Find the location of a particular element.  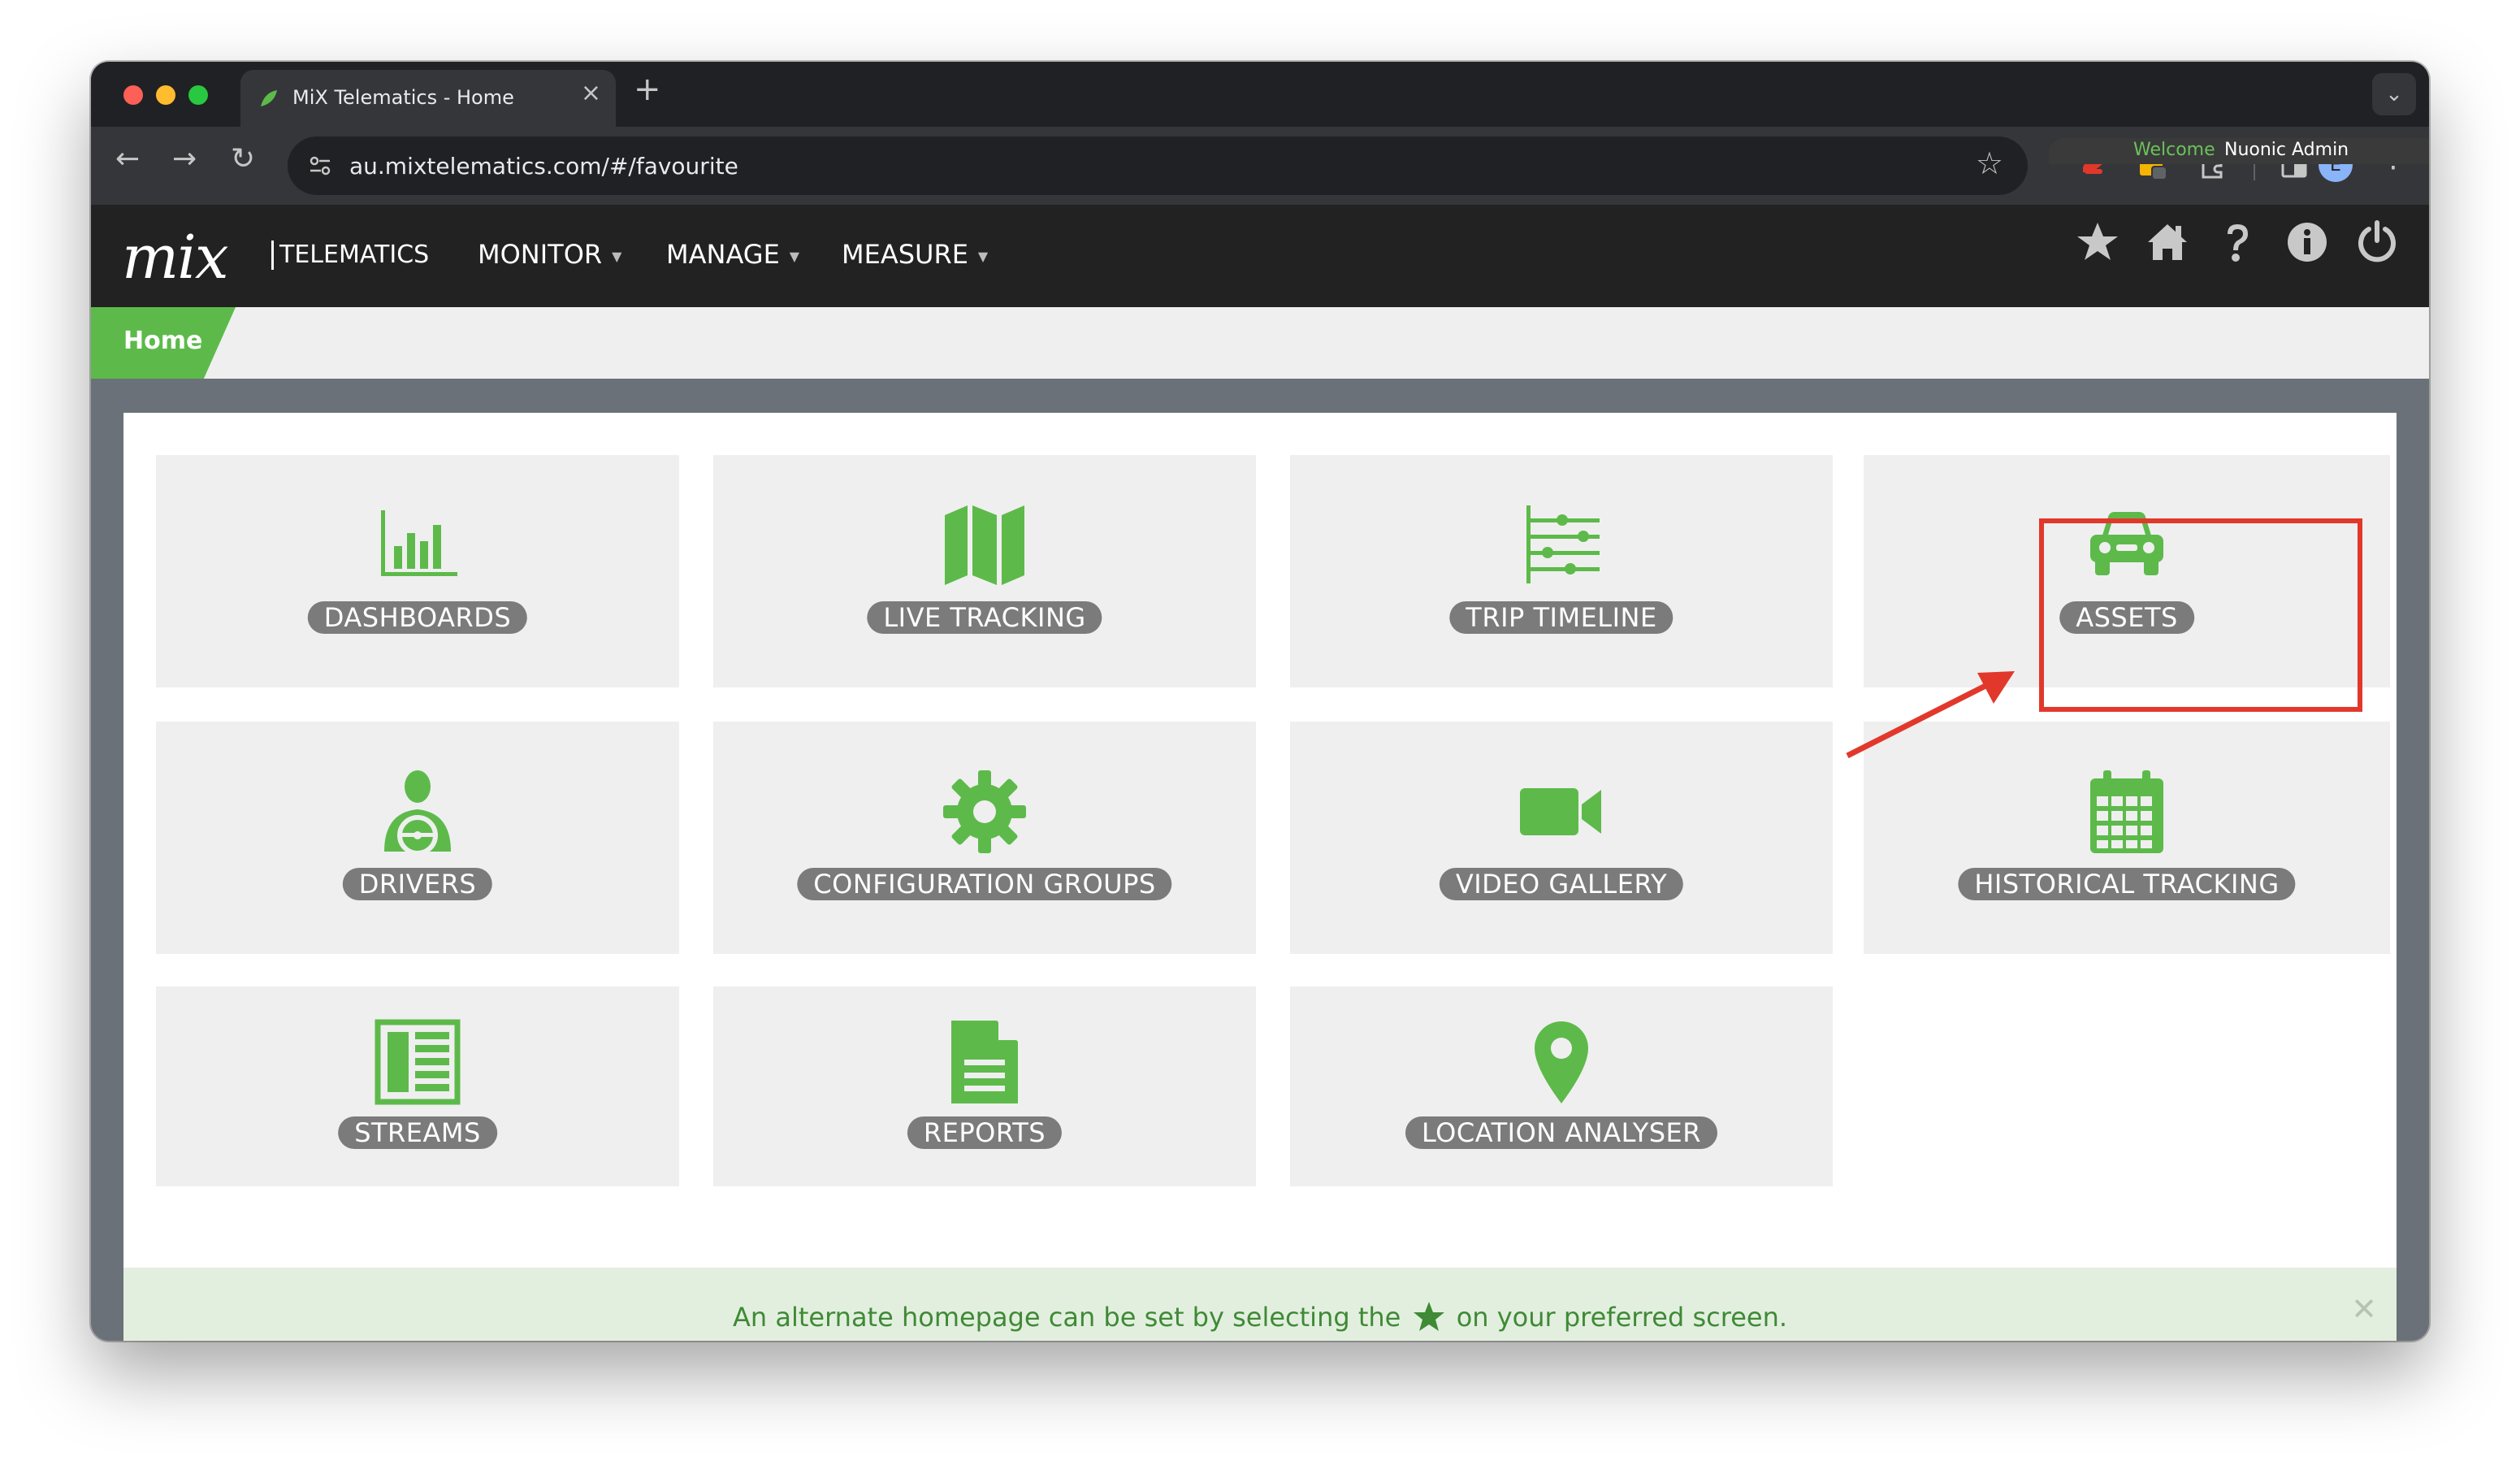

maximize-window-button is located at coordinates (198, 95).